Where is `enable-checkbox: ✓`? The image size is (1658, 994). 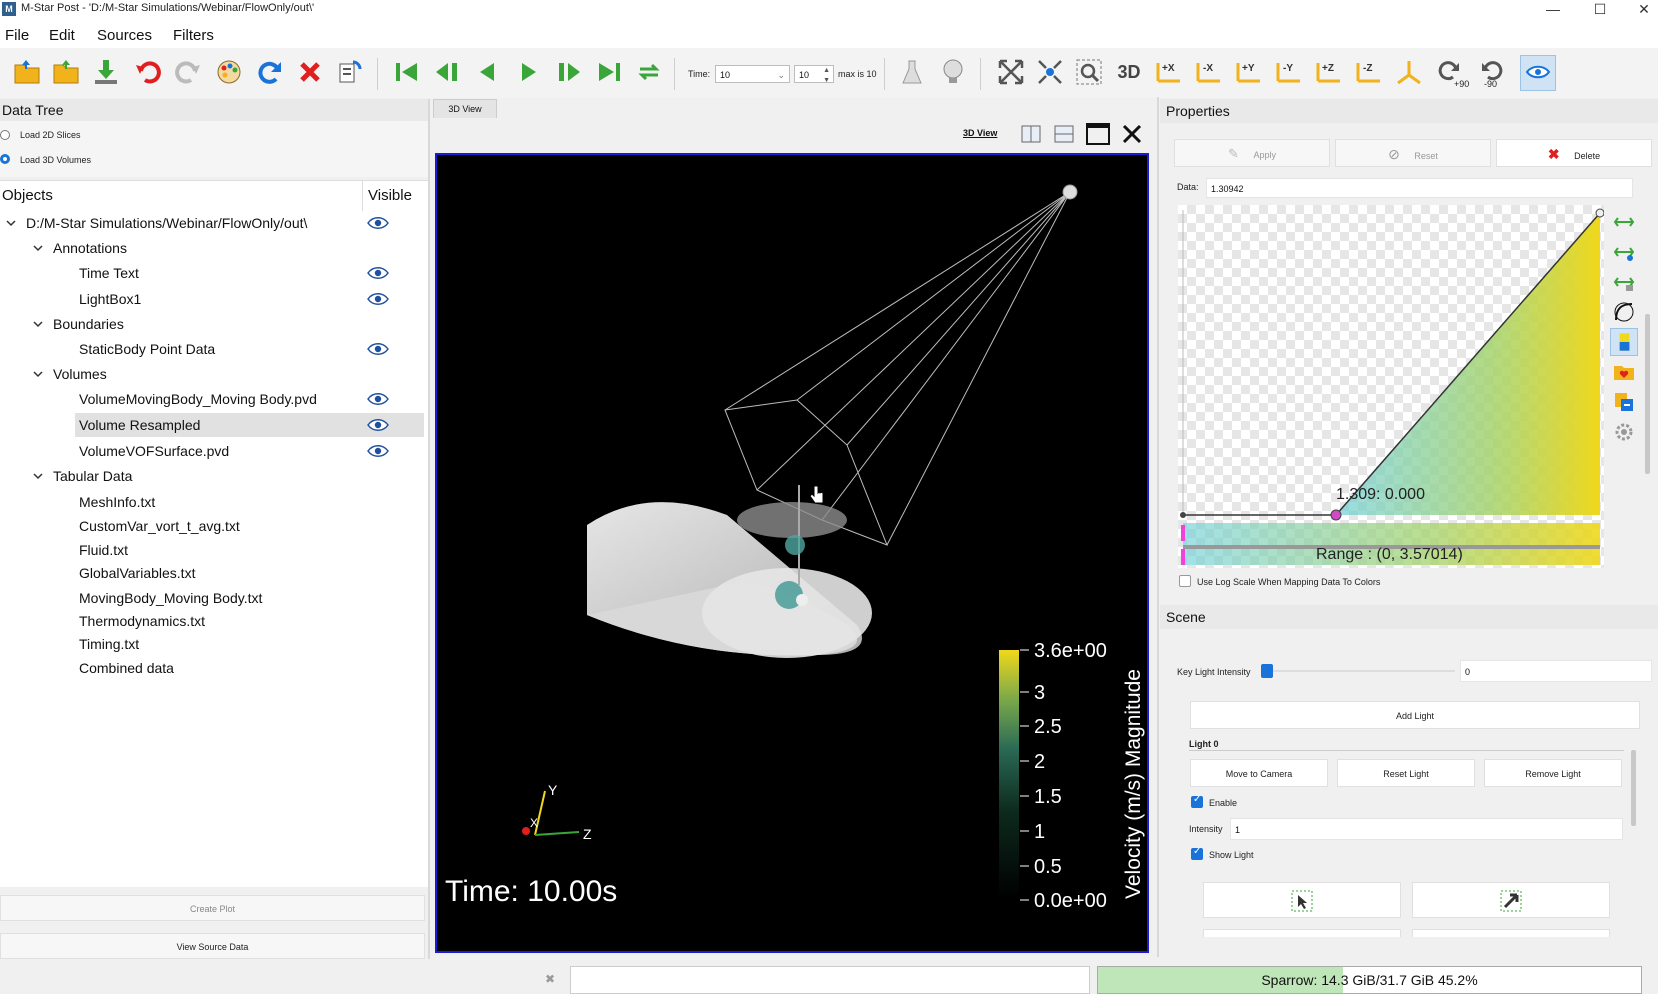
enable-checkbox: ✓ is located at coordinates (1197, 801).